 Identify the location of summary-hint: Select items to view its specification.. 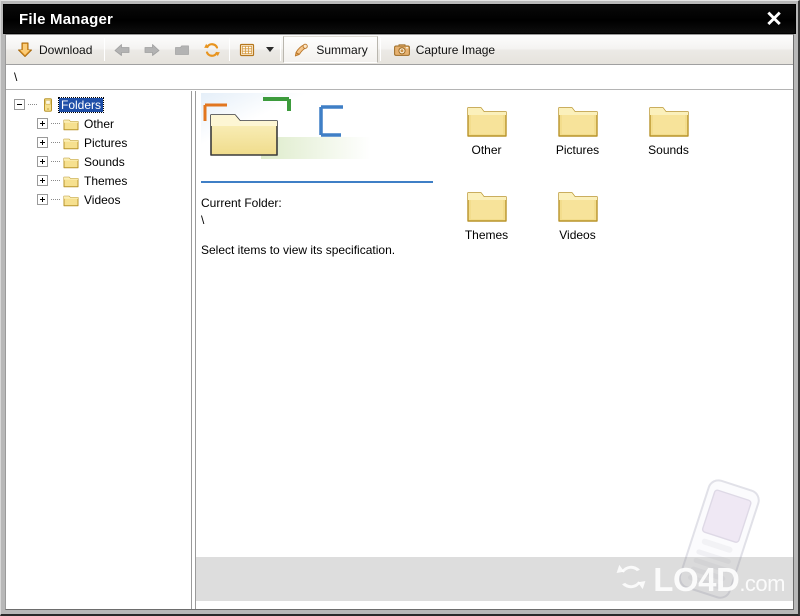
(298, 249).